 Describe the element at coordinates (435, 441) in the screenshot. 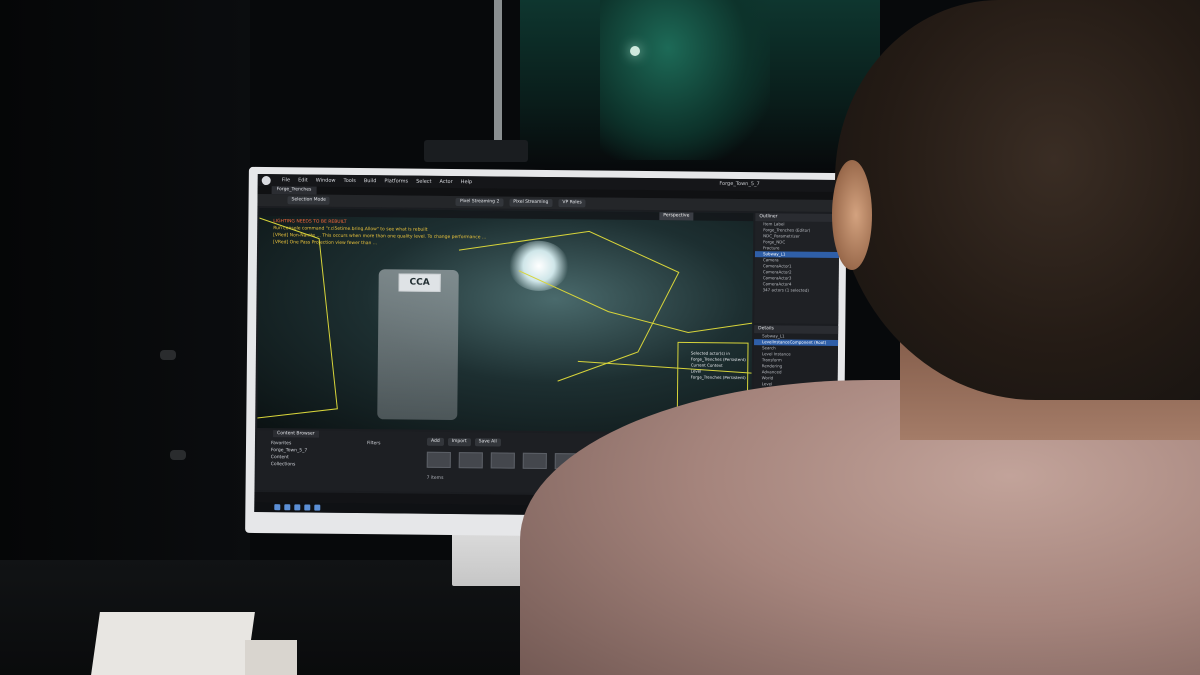

I see `add-button: Add` at that location.